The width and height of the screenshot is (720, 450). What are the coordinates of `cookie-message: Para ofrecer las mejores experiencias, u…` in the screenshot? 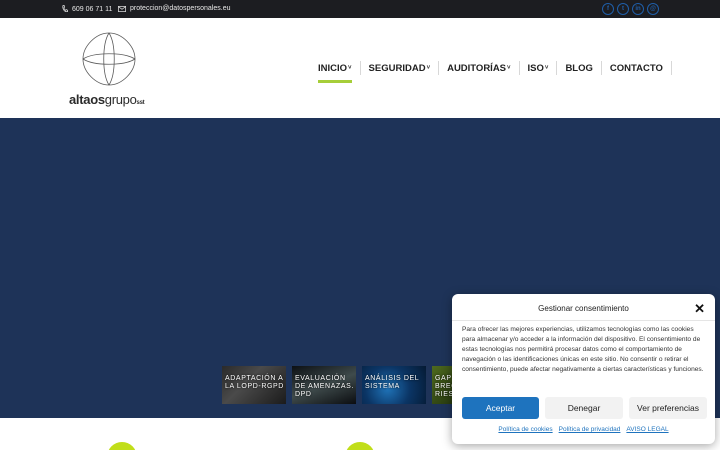 It's located at (583, 349).